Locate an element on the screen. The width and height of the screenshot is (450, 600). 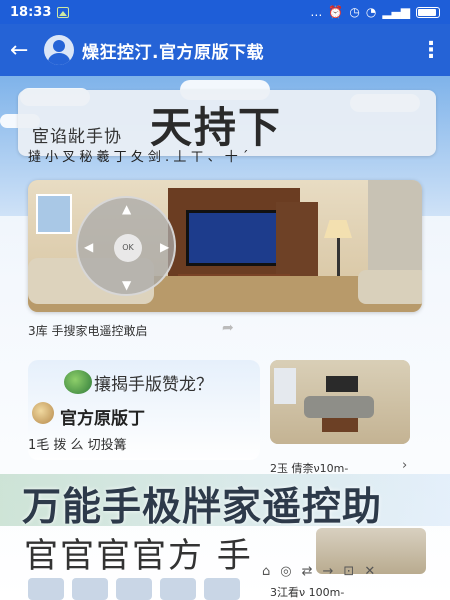
signal-icon: ▂▄▆ is located at coordinates (396, 12).